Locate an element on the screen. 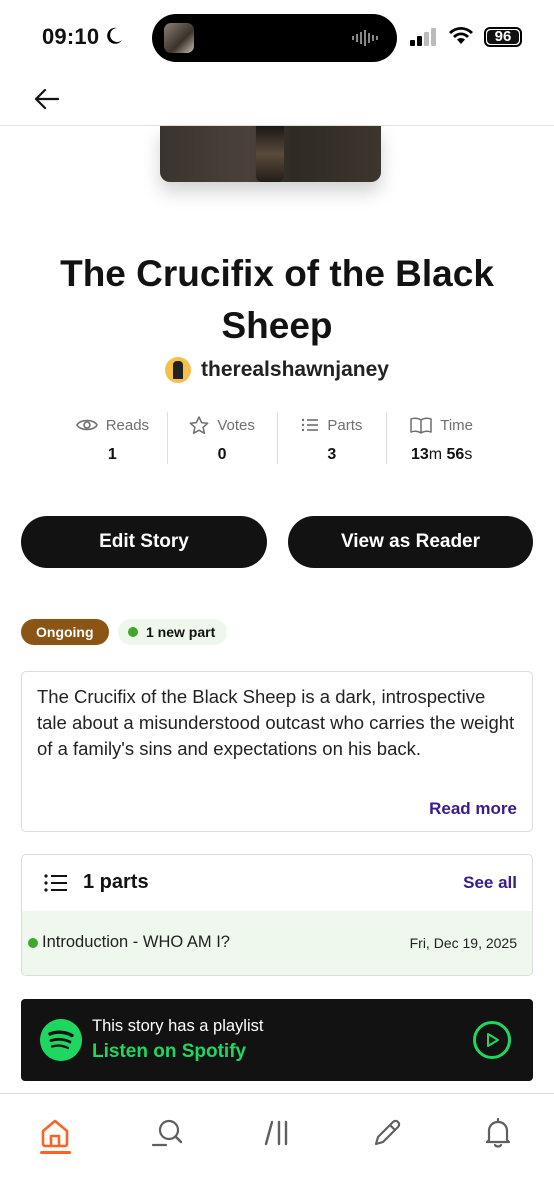 This screenshot has width=554, height=1200. status-time: 09:10 is located at coordinates (71, 36).